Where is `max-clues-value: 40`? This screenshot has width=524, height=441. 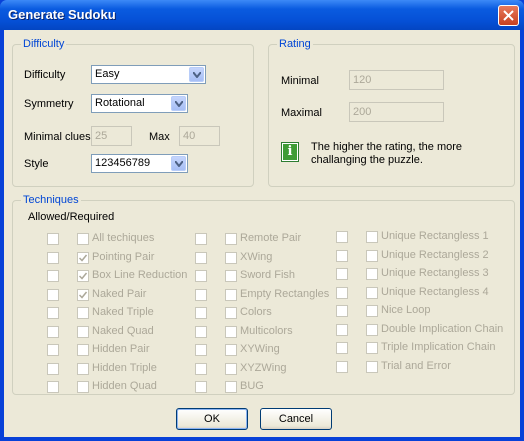 max-clues-value: 40 is located at coordinates (189, 136).